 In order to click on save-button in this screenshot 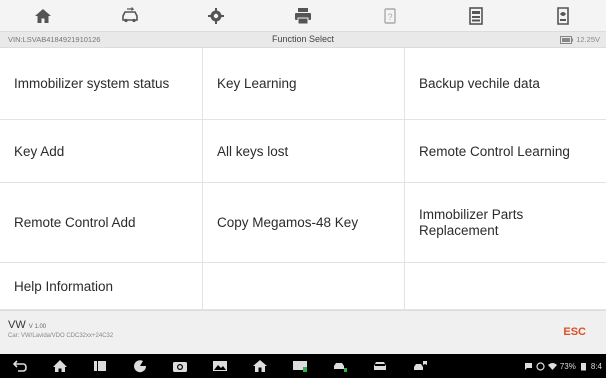, I will do `click(476, 15)`.